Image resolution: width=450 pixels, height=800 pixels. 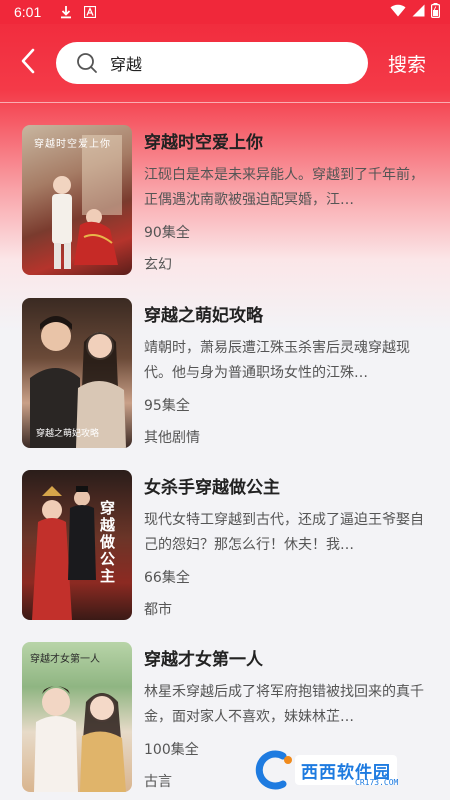 I want to click on header-divider, so click(x=225, y=102).